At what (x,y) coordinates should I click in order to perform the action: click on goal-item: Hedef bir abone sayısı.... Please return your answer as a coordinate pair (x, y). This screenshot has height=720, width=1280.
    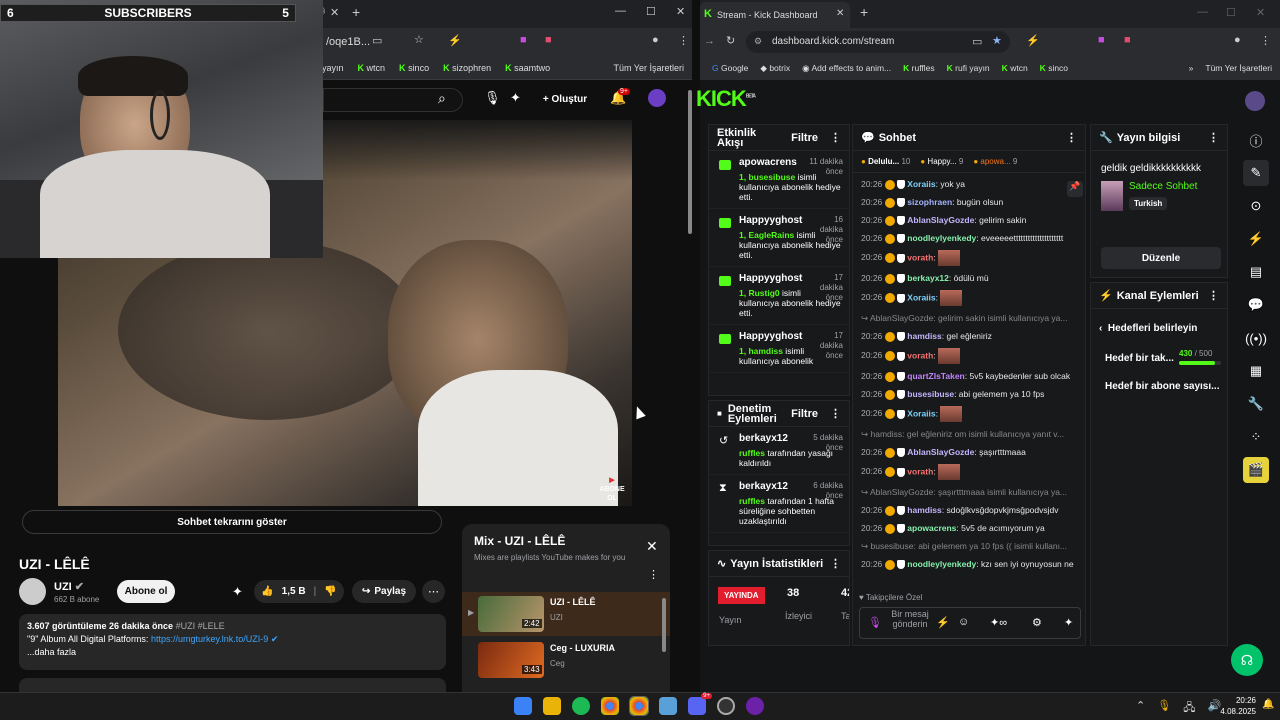
    Looking at the image, I should click on (1162, 386).